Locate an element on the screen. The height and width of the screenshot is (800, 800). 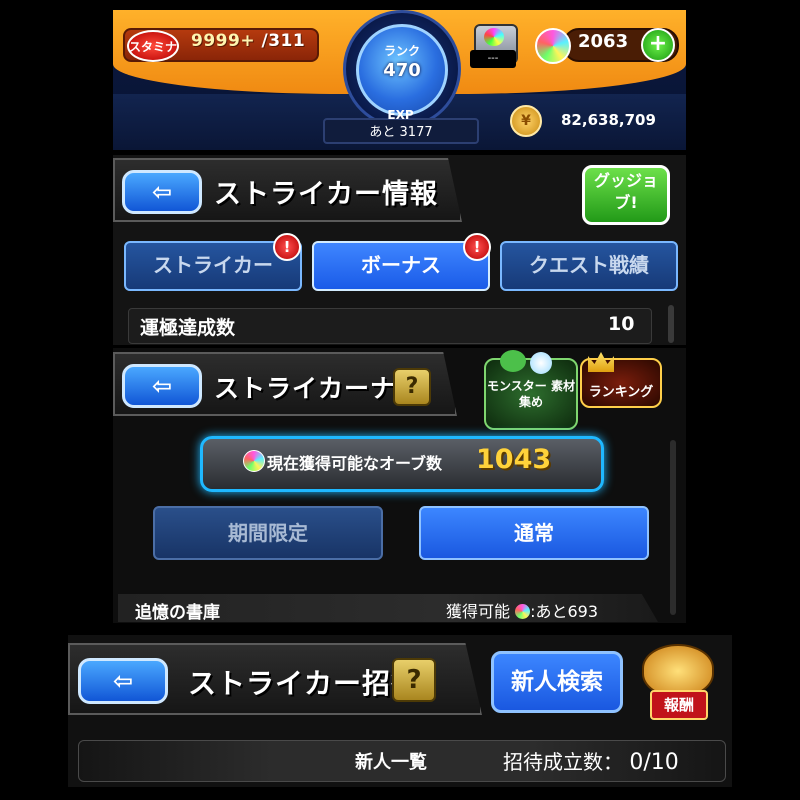
monster-collect-label: モンスター 素材集め is located at coordinates (531, 394).